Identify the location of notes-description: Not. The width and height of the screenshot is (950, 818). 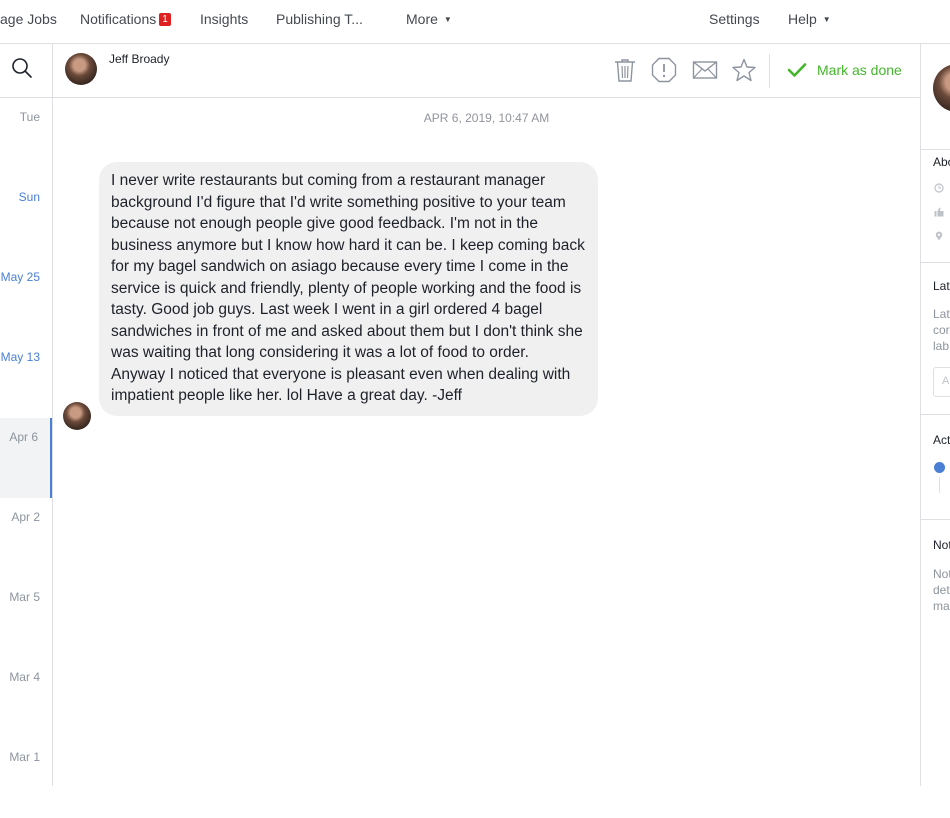
(941, 574).